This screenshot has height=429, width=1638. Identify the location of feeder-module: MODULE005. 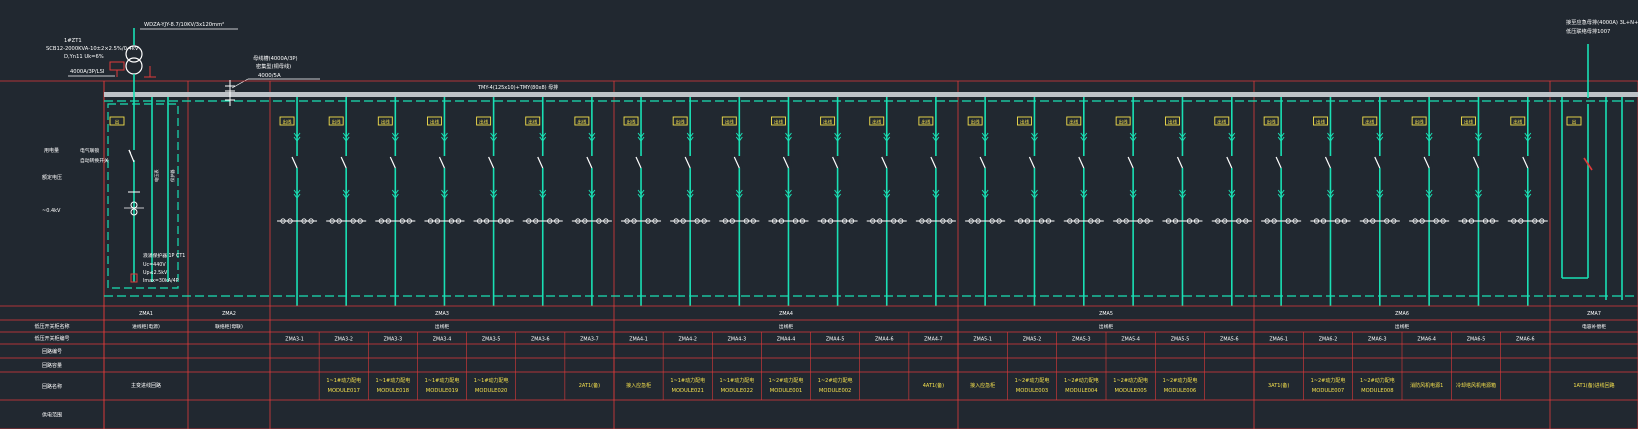
(1130, 391).